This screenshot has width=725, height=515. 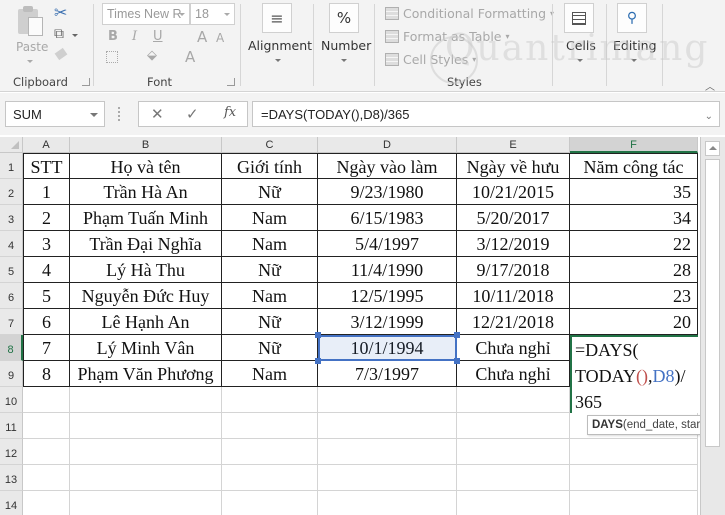 What do you see at coordinates (634, 296) in the screenshot?
I see `table-cell: 23` at bounding box center [634, 296].